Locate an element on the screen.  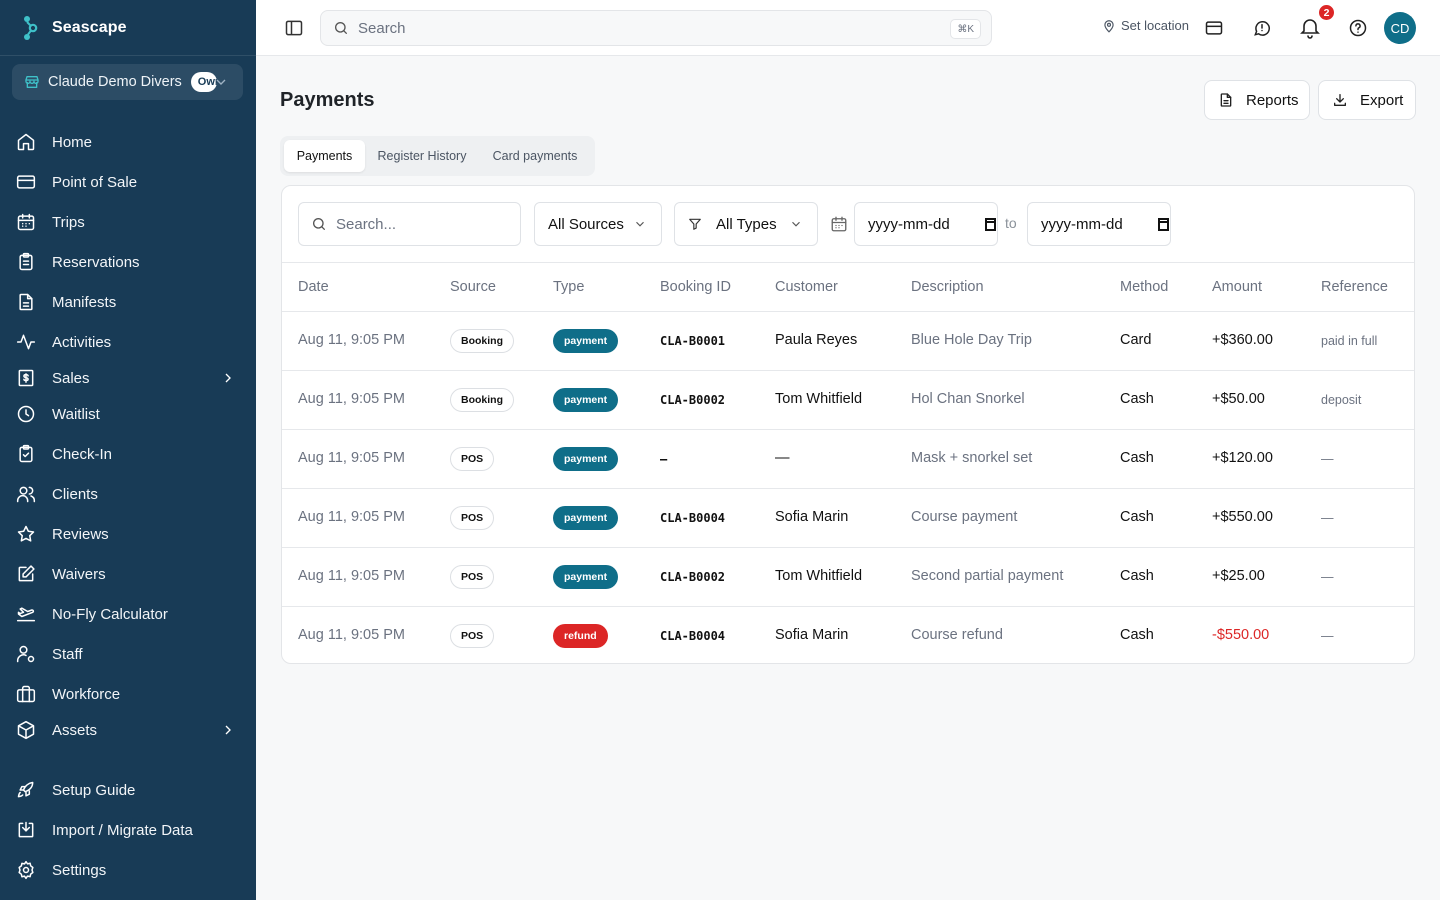
sidebar-item-home: Home is located at coordinates (128, 142).